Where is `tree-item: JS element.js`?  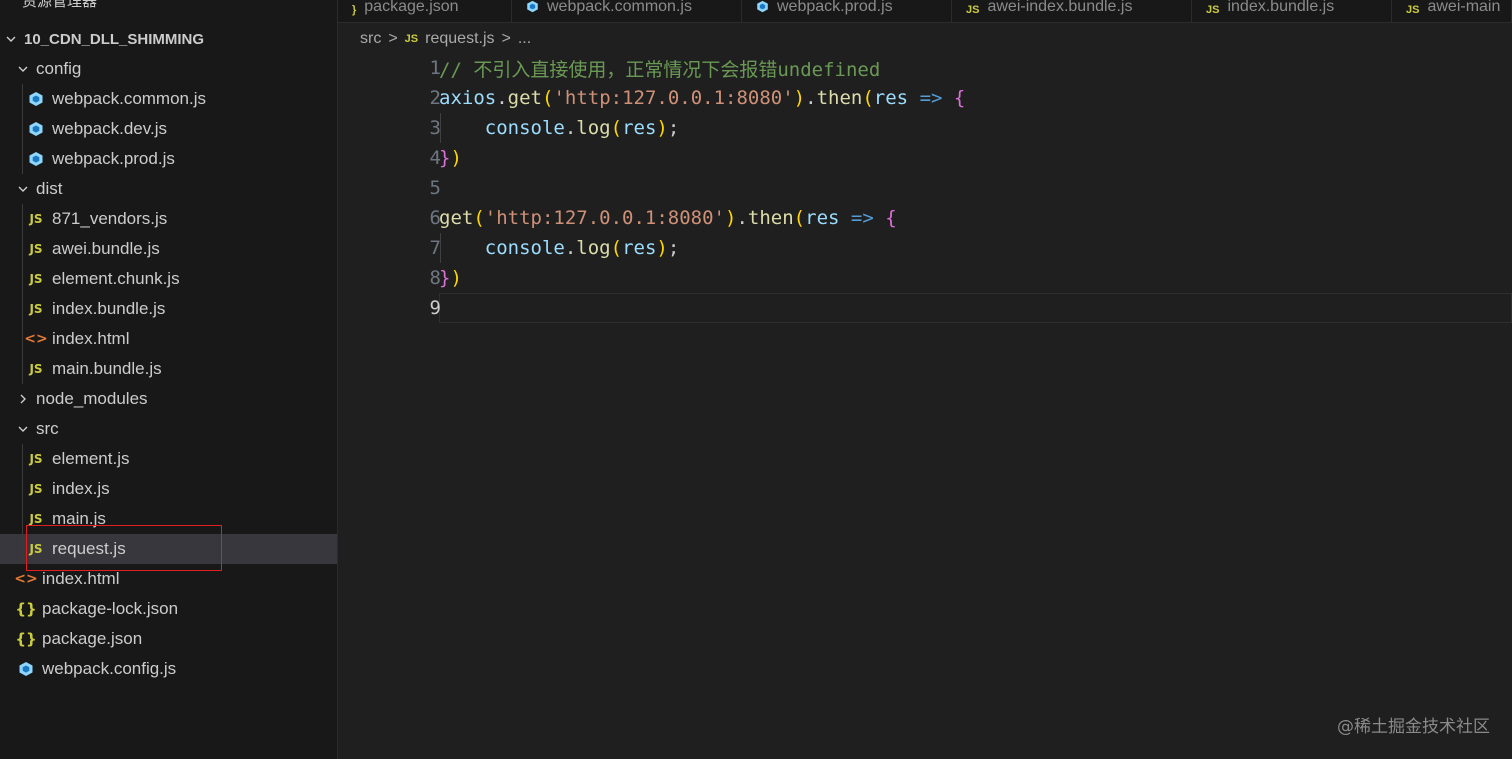 tree-item: JS element.js is located at coordinates (168, 459).